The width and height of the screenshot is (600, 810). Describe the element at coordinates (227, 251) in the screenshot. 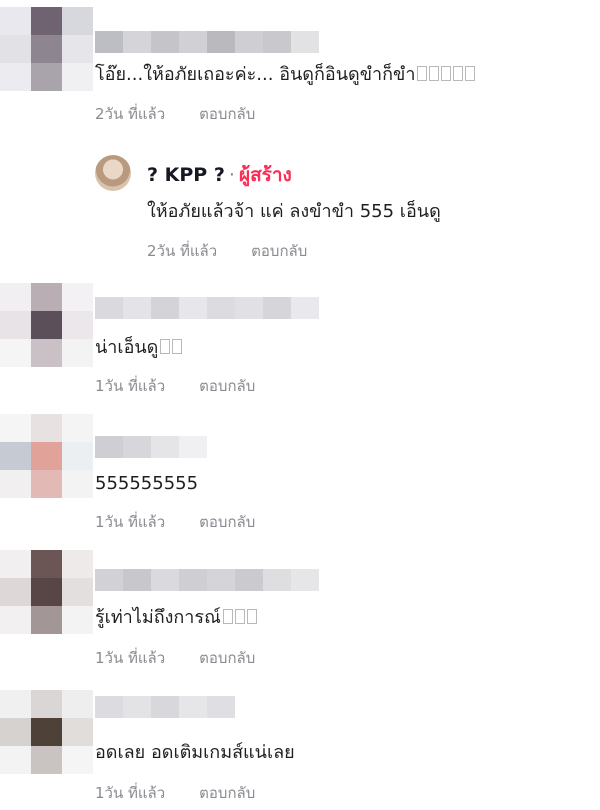

I see `reply-meta: 2วัน ที่แล้ว ตอบกลับ` at that location.